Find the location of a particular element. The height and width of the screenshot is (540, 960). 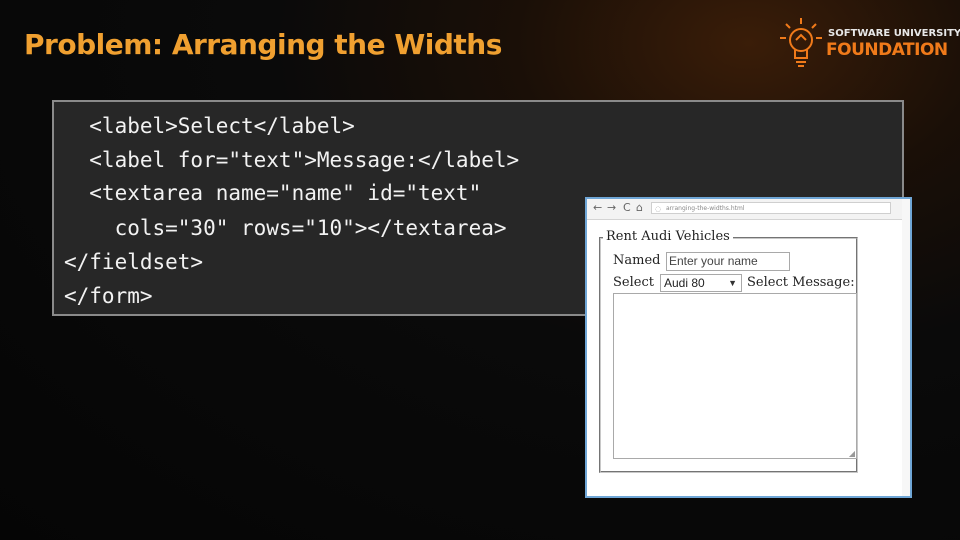

name-input: Enter your name is located at coordinates (728, 261).